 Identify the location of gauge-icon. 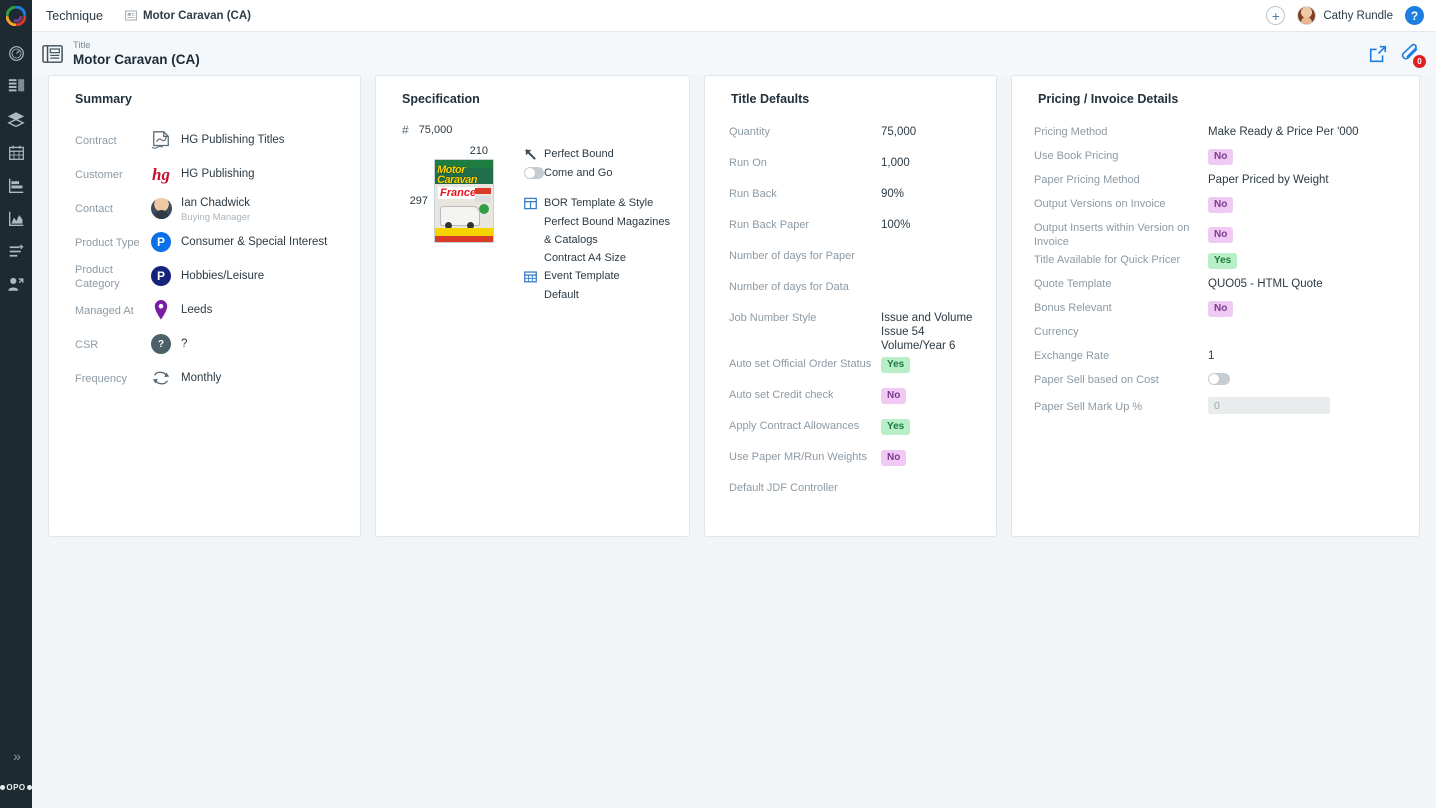
(16, 53).